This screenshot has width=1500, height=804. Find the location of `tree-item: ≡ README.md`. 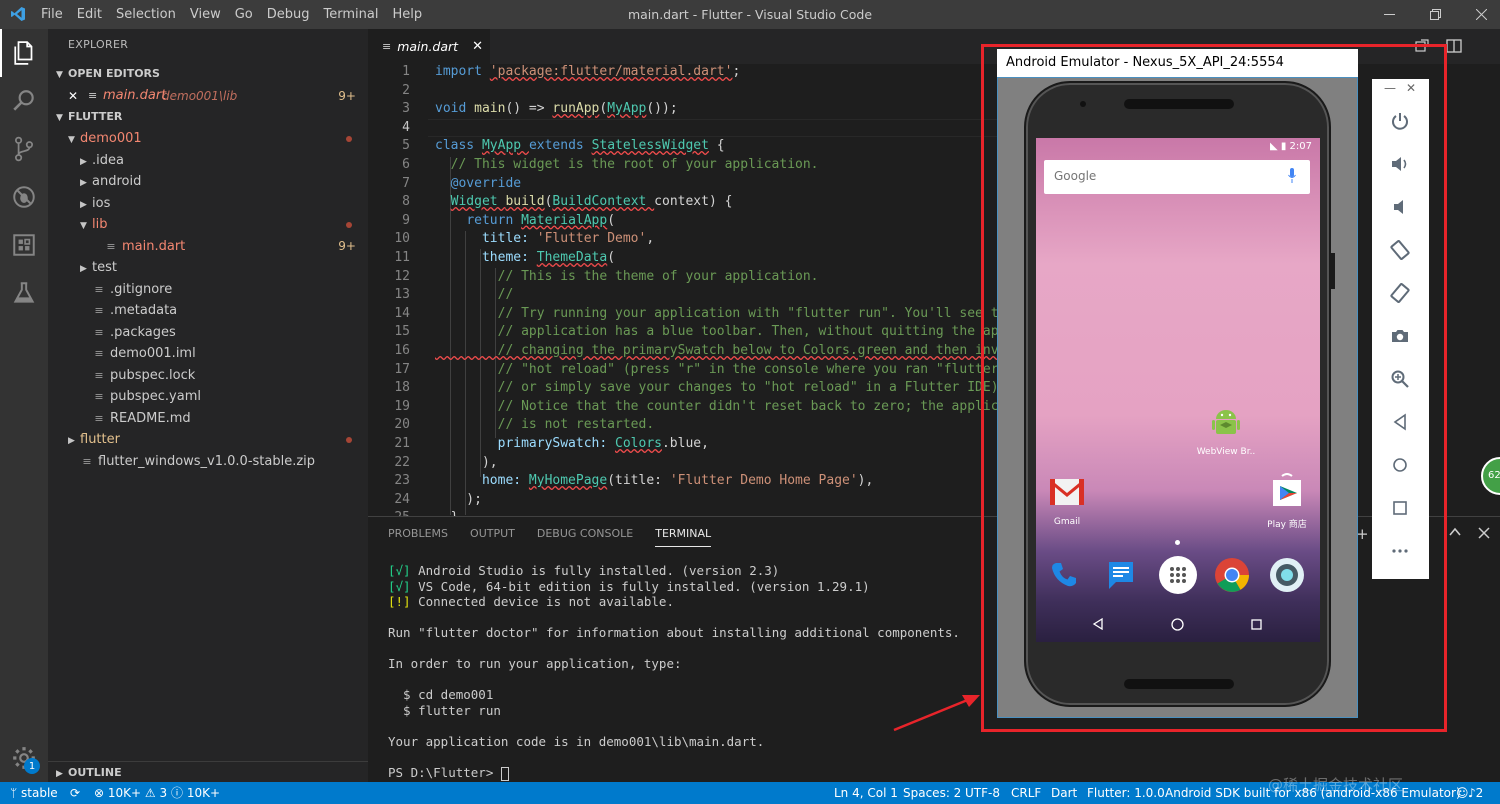

tree-item: ≡ README.md is located at coordinates (208, 419).